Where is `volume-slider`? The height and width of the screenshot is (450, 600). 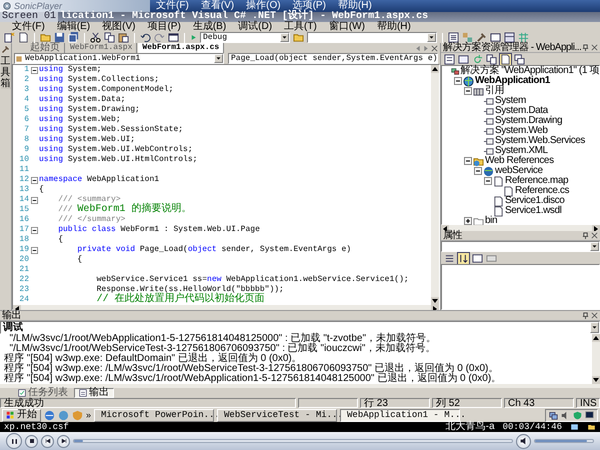
volume-slider is located at coordinates (564, 441).